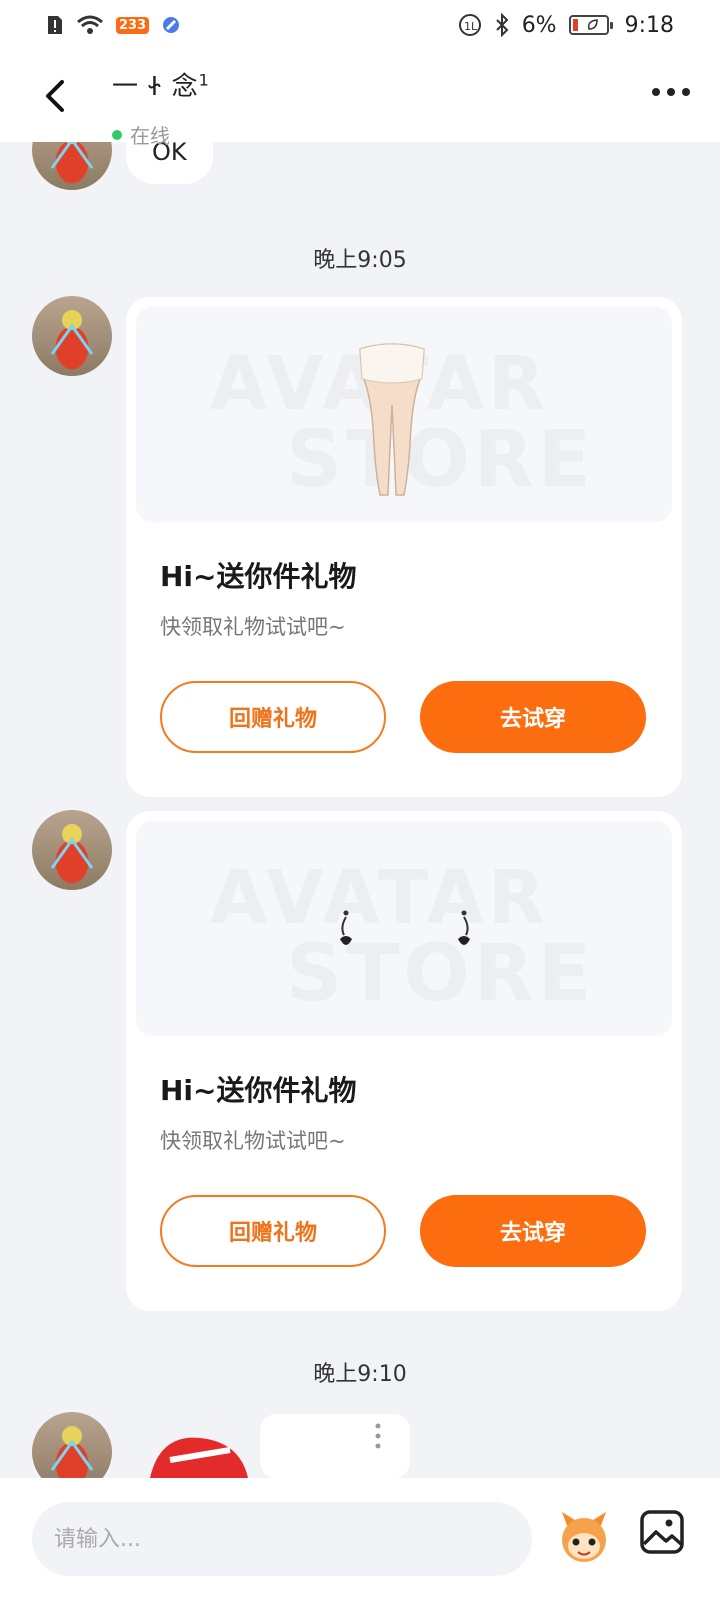 Image resolution: width=720 pixels, height=1600 pixels. I want to click on online-status: 在线, so click(141, 134).